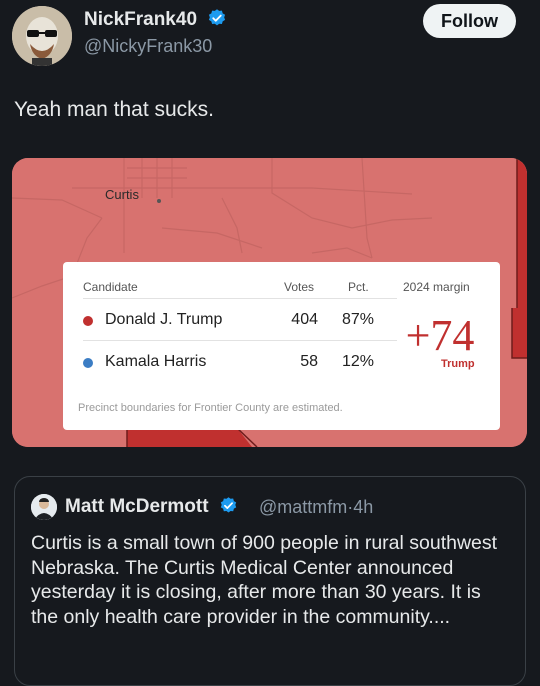 The width and height of the screenshot is (540, 686). What do you see at coordinates (156, 361) in the screenshot?
I see `candidate-name: Kamala Harris` at bounding box center [156, 361].